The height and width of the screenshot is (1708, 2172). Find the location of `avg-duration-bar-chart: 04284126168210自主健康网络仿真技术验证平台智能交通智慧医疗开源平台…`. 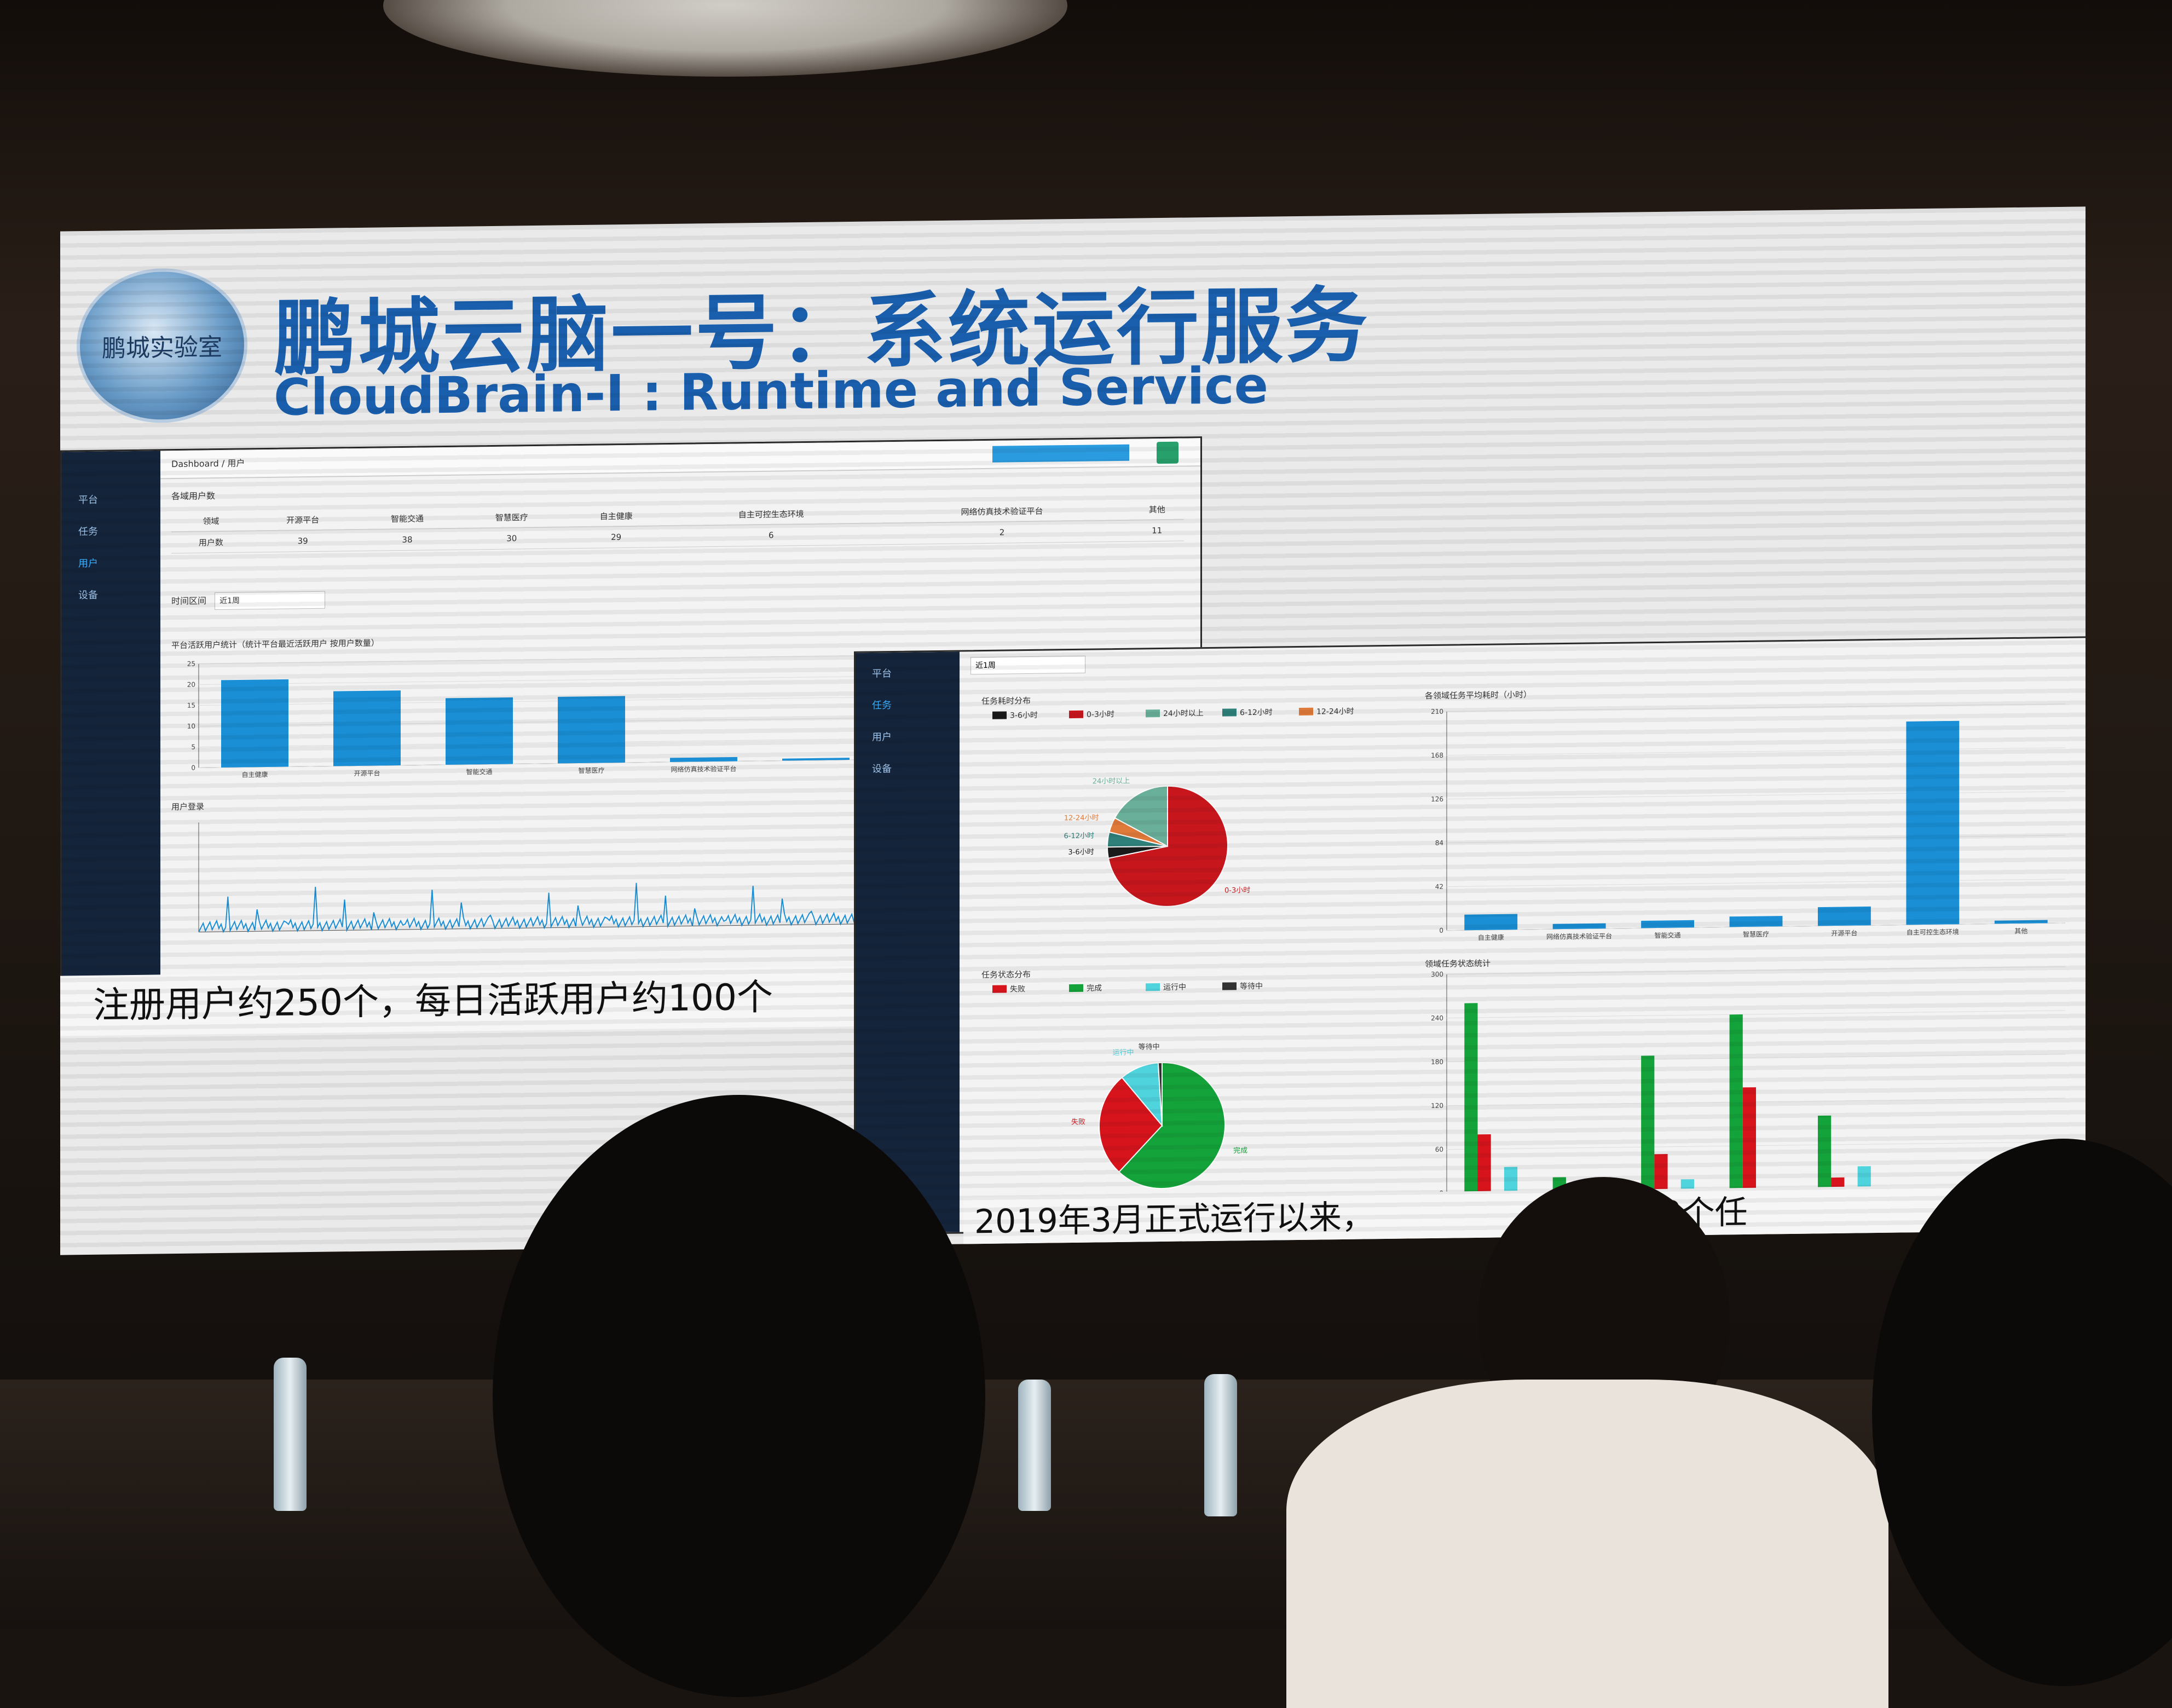

avg-duration-bar-chart: 04284126168210自主健康网络仿真技术验证平台智能交通智慧医疗开源平台… is located at coordinates (1747, 823).